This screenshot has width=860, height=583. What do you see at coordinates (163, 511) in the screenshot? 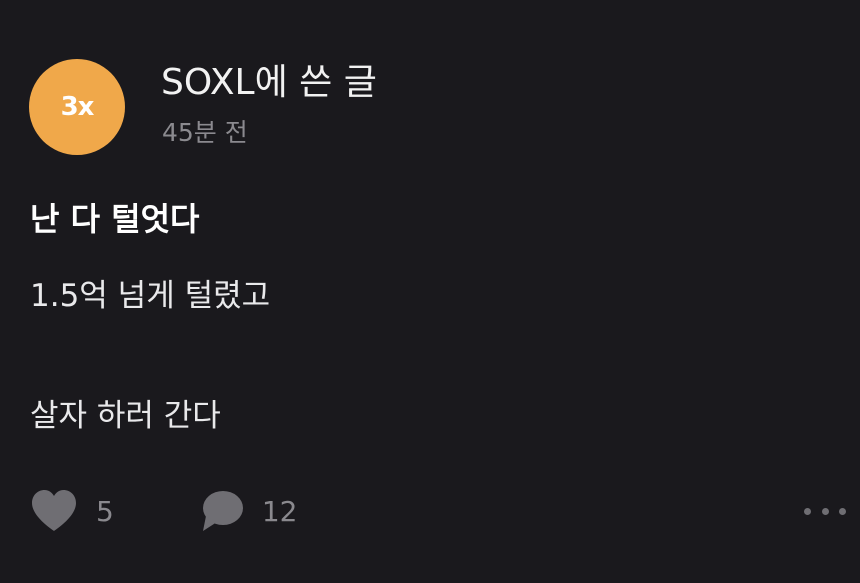
I see `action-bar: 5 12` at bounding box center [163, 511].